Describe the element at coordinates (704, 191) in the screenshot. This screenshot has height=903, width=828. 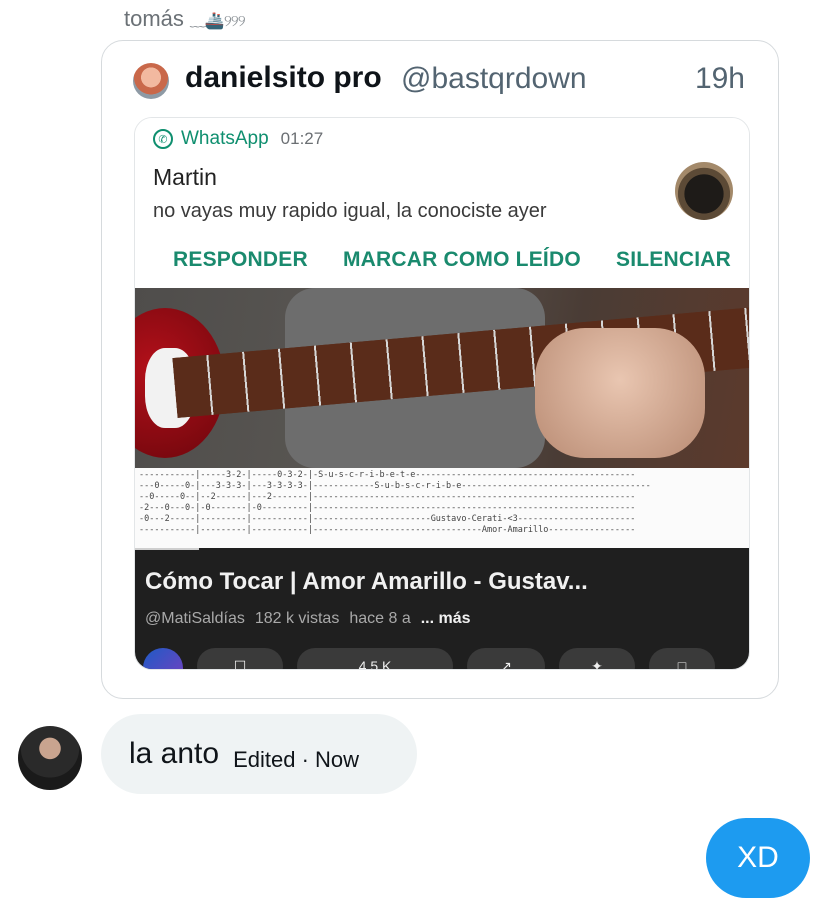
I see `contact-avatar` at that location.